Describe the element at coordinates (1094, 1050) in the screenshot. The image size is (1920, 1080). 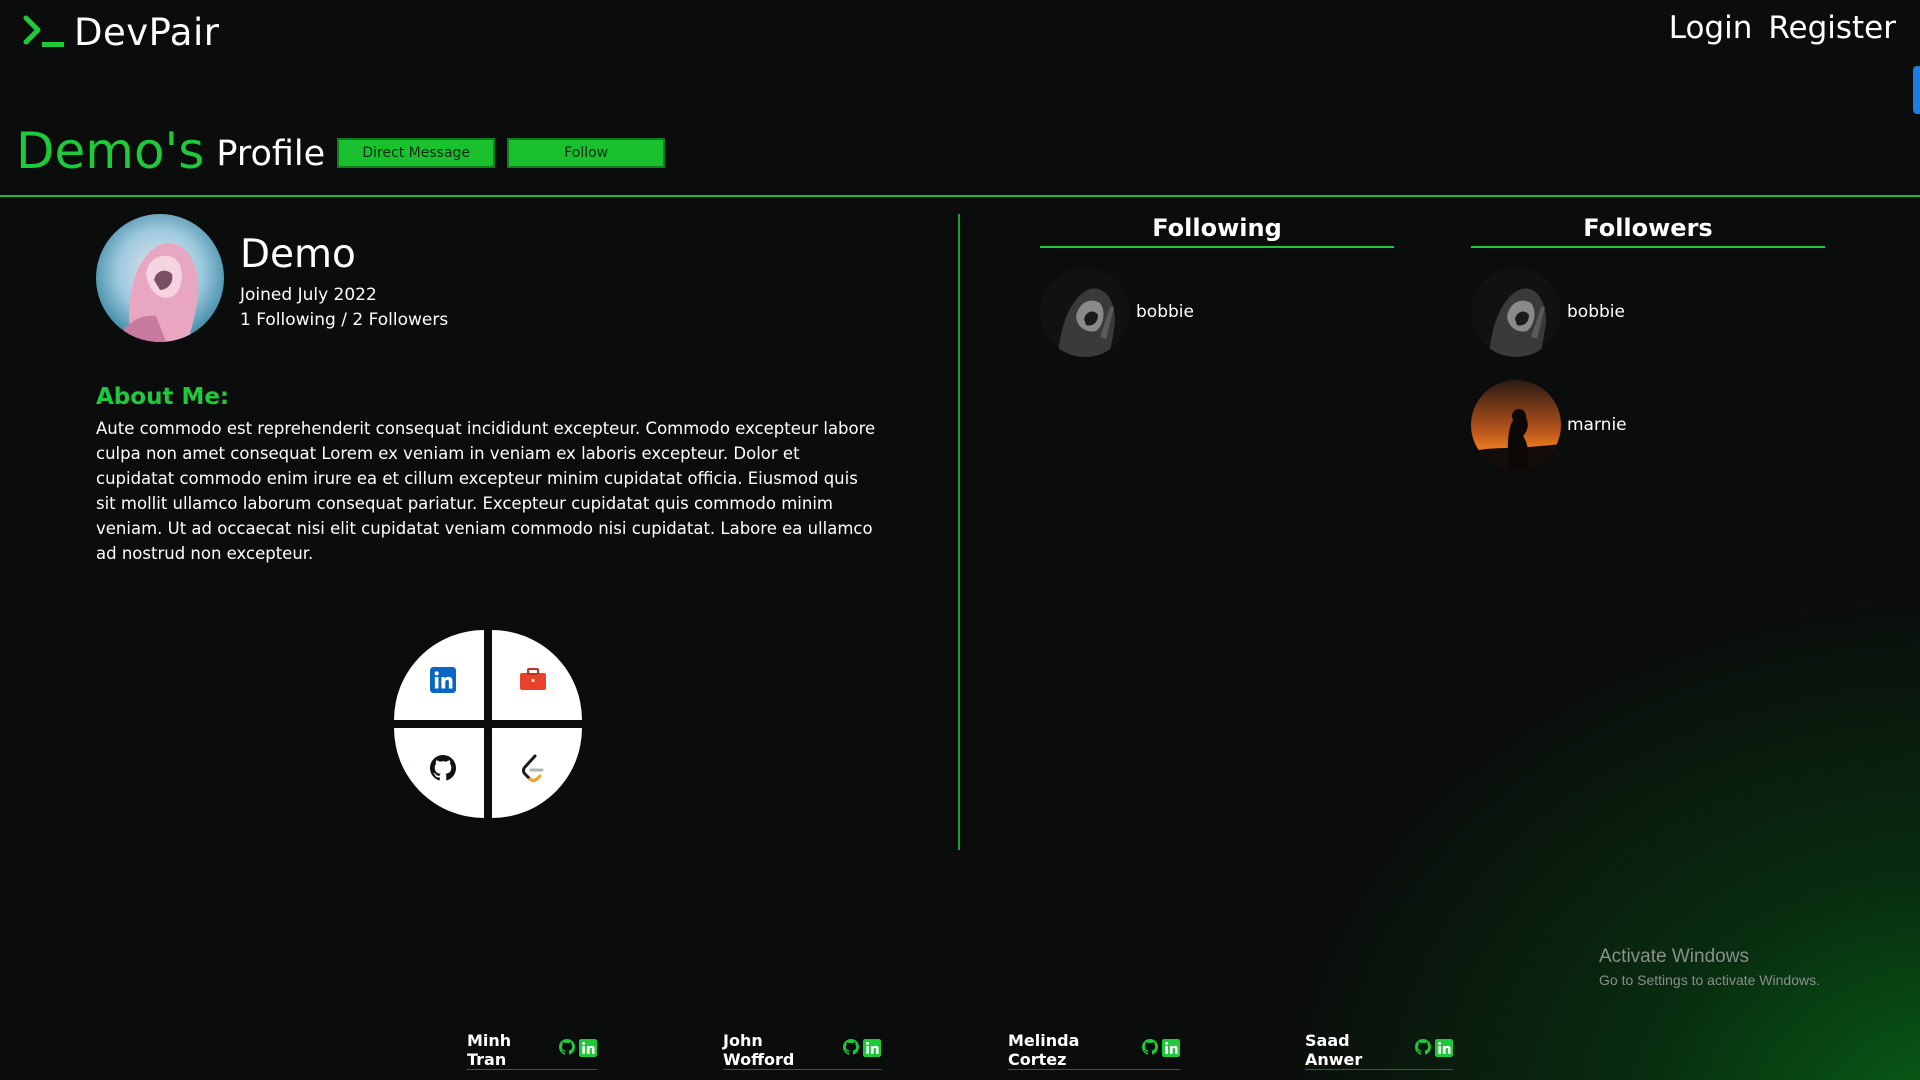
I see `footer-contributor: Melinda Cortez` at that location.